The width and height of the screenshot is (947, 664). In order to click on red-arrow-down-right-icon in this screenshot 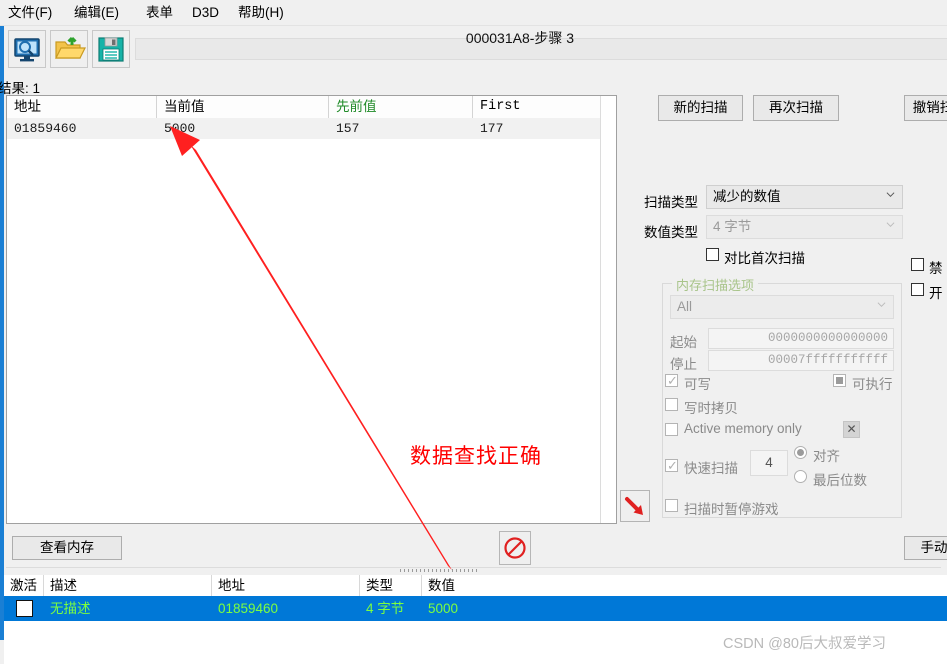, I will do `click(634, 506)`.